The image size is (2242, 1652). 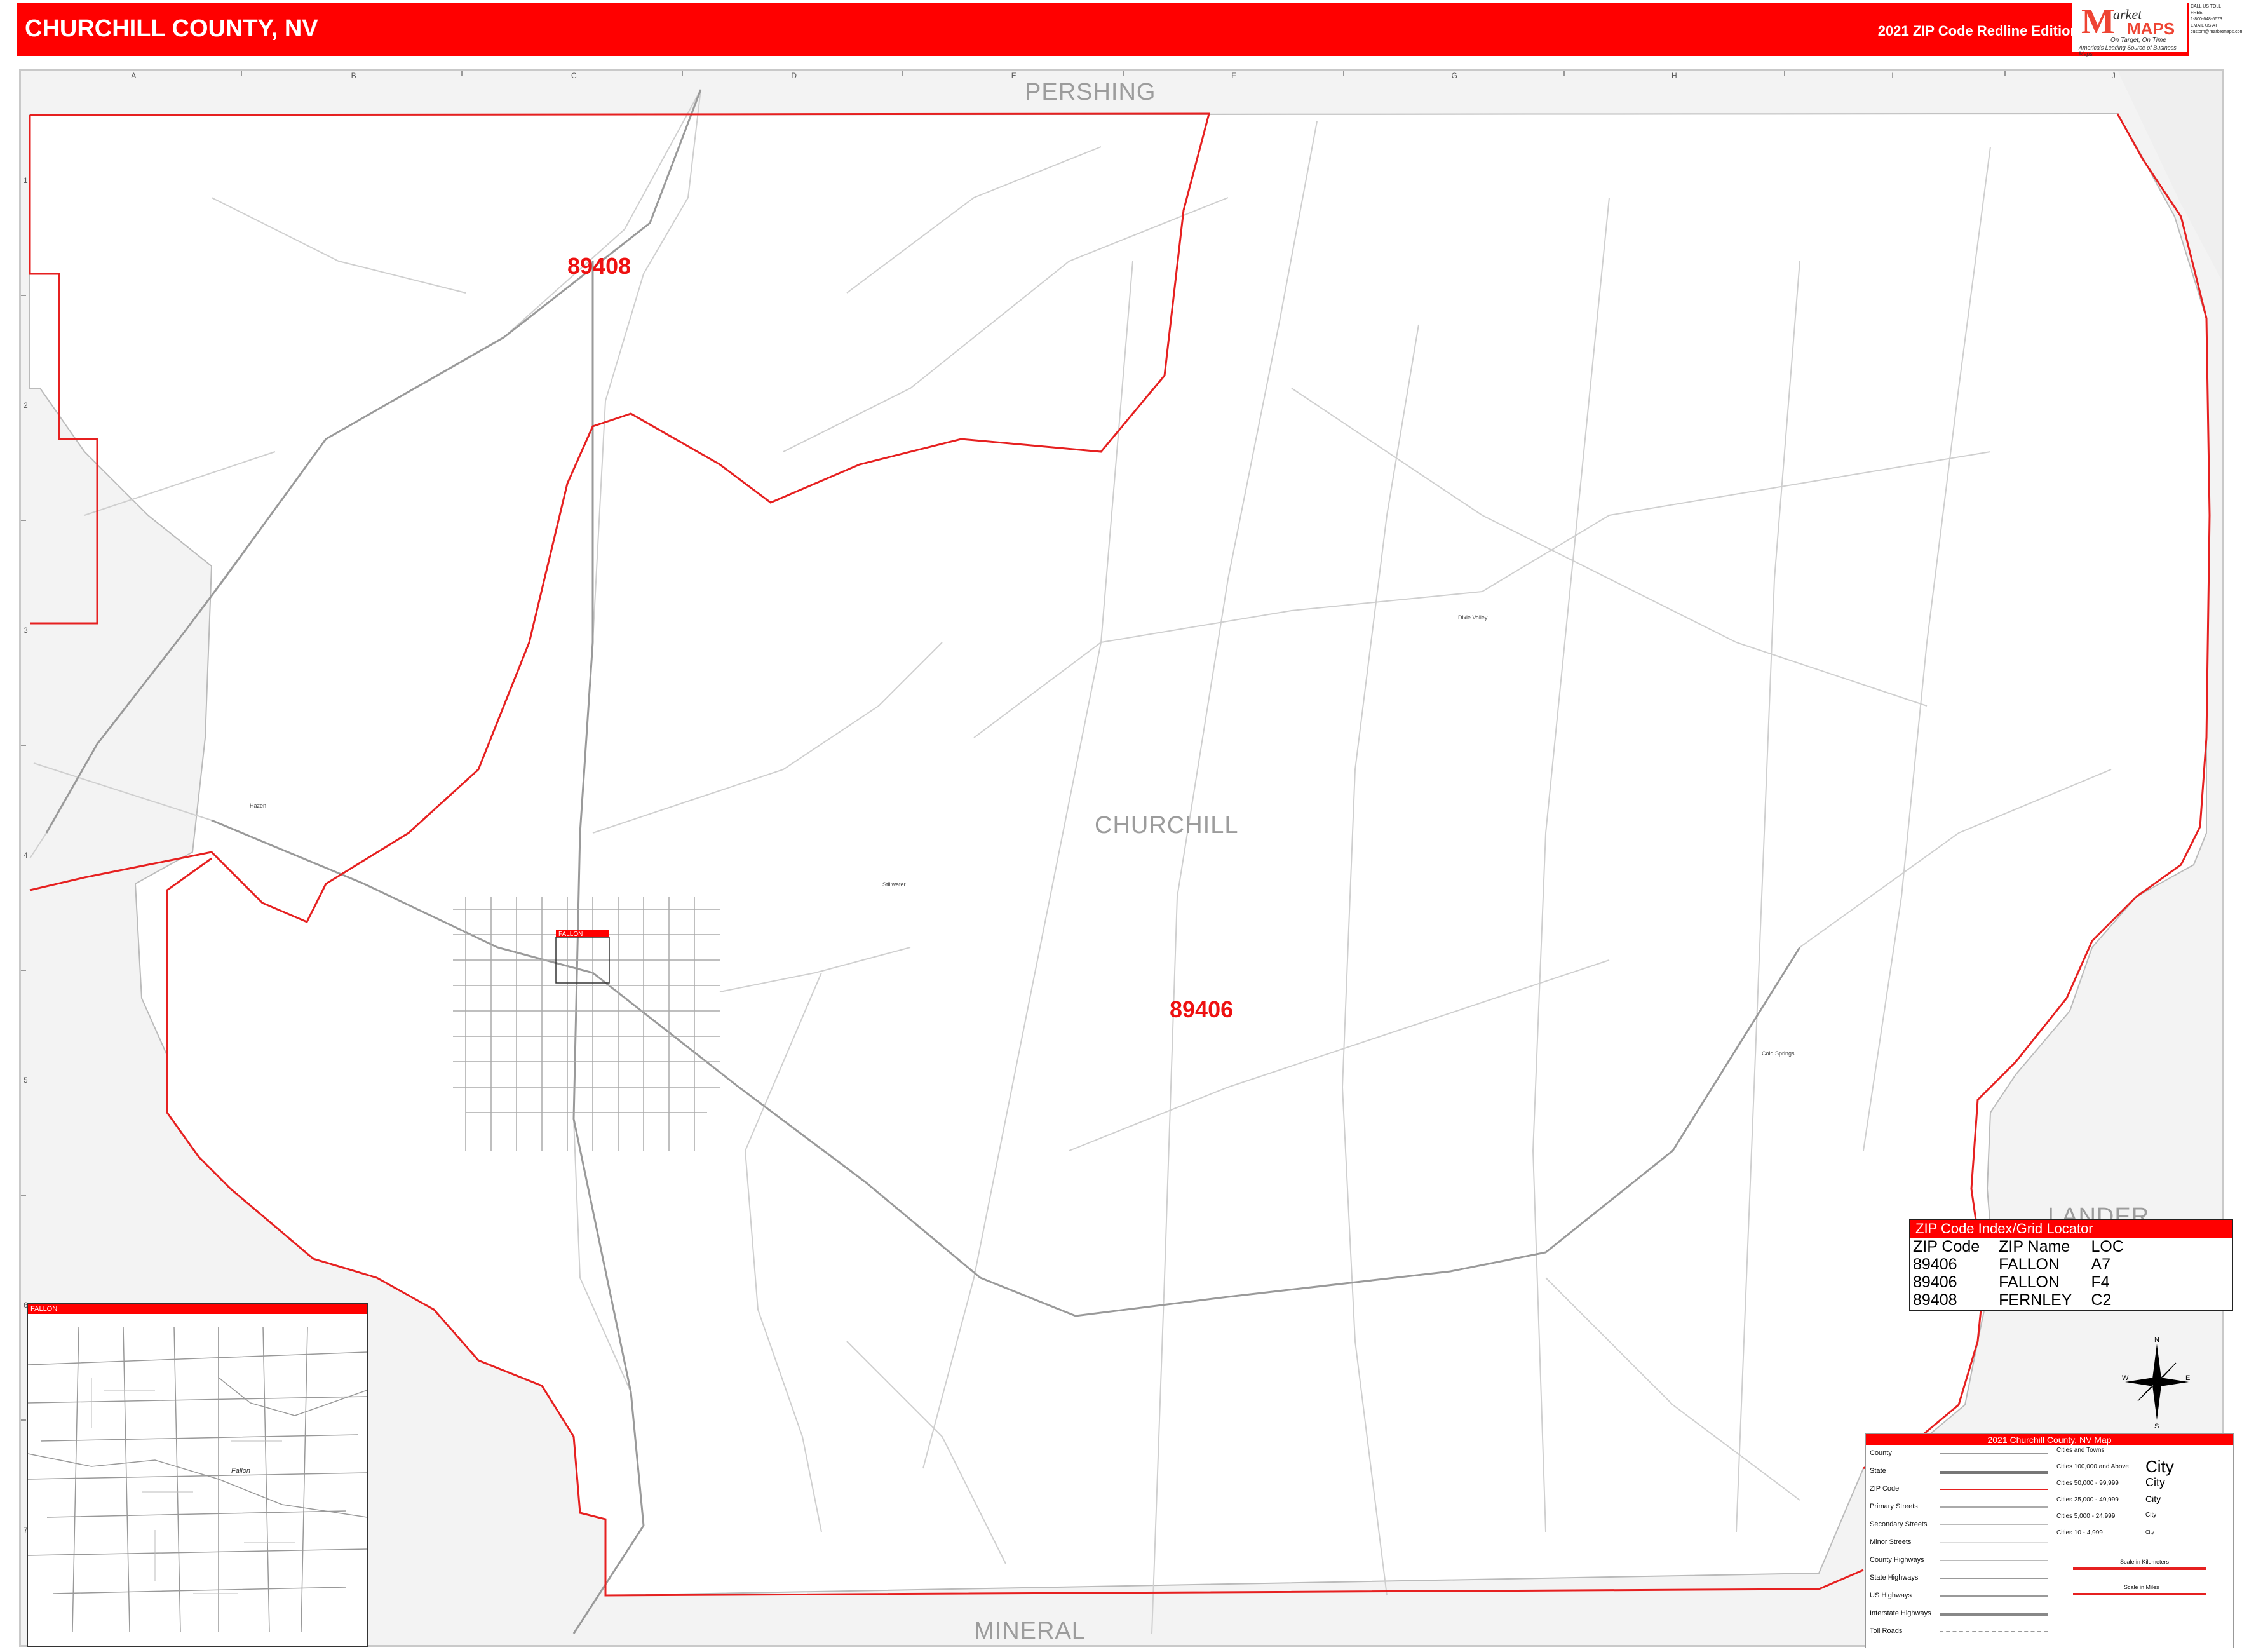 What do you see at coordinates (1946, 1247) in the screenshot?
I see `zip-index-header: ZIP Code` at bounding box center [1946, 1247].